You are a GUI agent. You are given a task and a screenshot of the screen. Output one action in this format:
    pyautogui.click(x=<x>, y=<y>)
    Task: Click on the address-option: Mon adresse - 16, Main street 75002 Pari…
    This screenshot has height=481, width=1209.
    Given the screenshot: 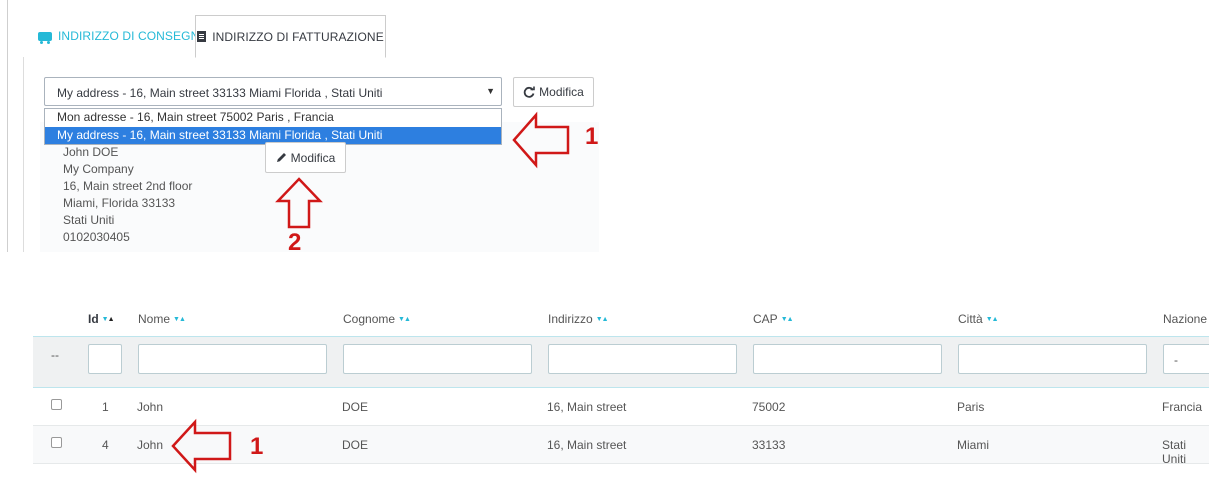 What is the action you would take?
    pyautogui.click(x=273, y=117)
    